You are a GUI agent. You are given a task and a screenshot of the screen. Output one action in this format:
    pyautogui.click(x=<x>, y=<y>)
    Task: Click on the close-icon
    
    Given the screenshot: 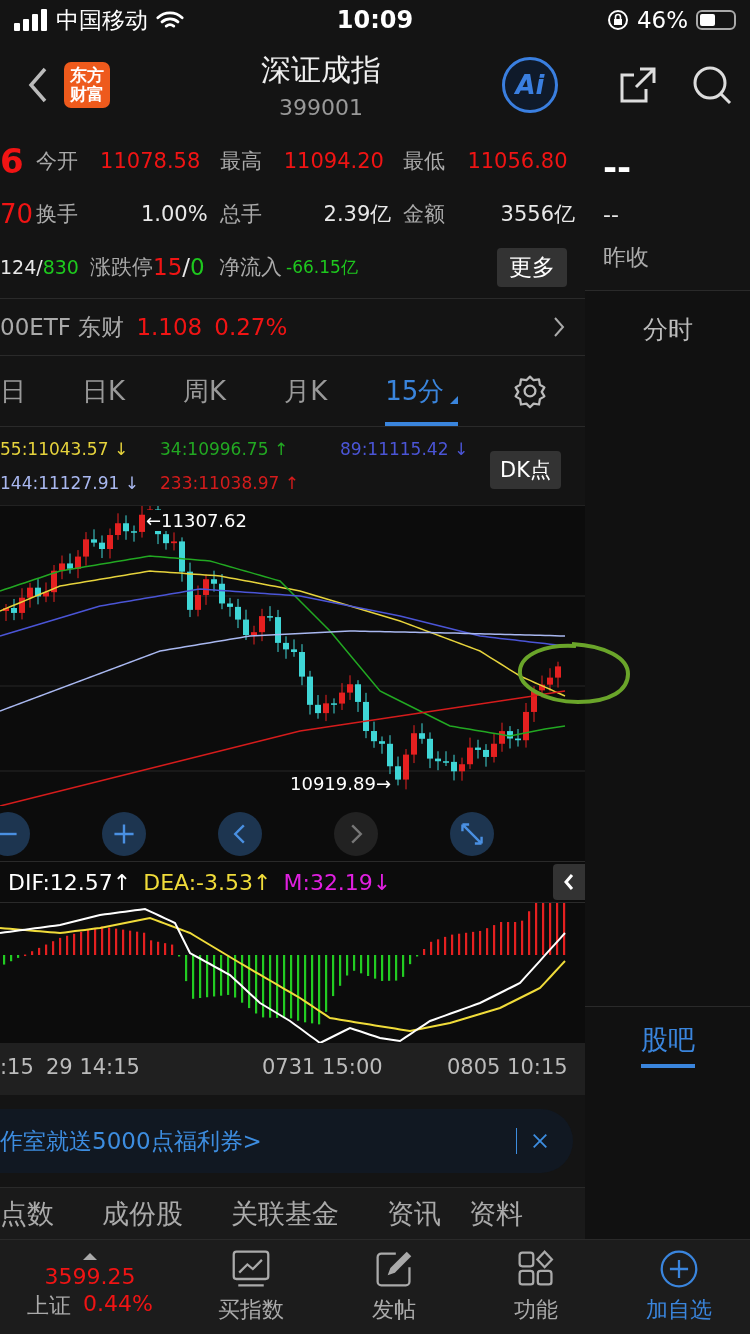 What is the action you would take?
    pyautogui.click(x=540, y=1141)
    